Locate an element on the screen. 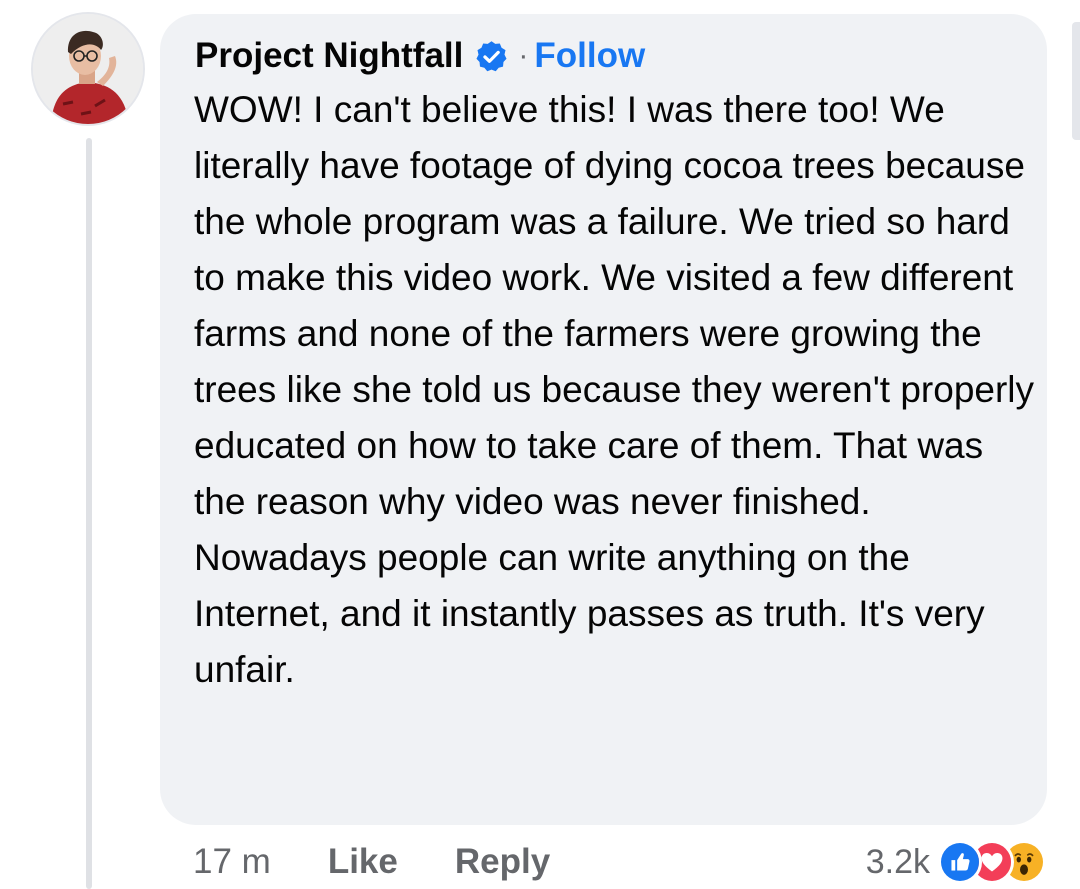 This screenshot has width=1080, height=889. comment-actions: 17 m Like Reply is located at coordinates (371, 862).